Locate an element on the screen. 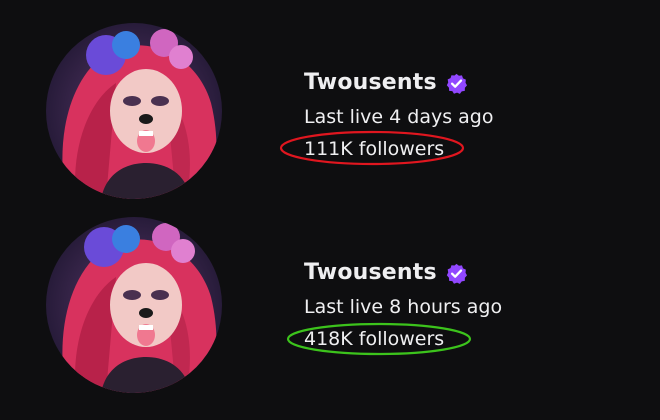 This screenshot has height=420, width=660. followers-row: 111K followers is located at coordinates (386, 148).